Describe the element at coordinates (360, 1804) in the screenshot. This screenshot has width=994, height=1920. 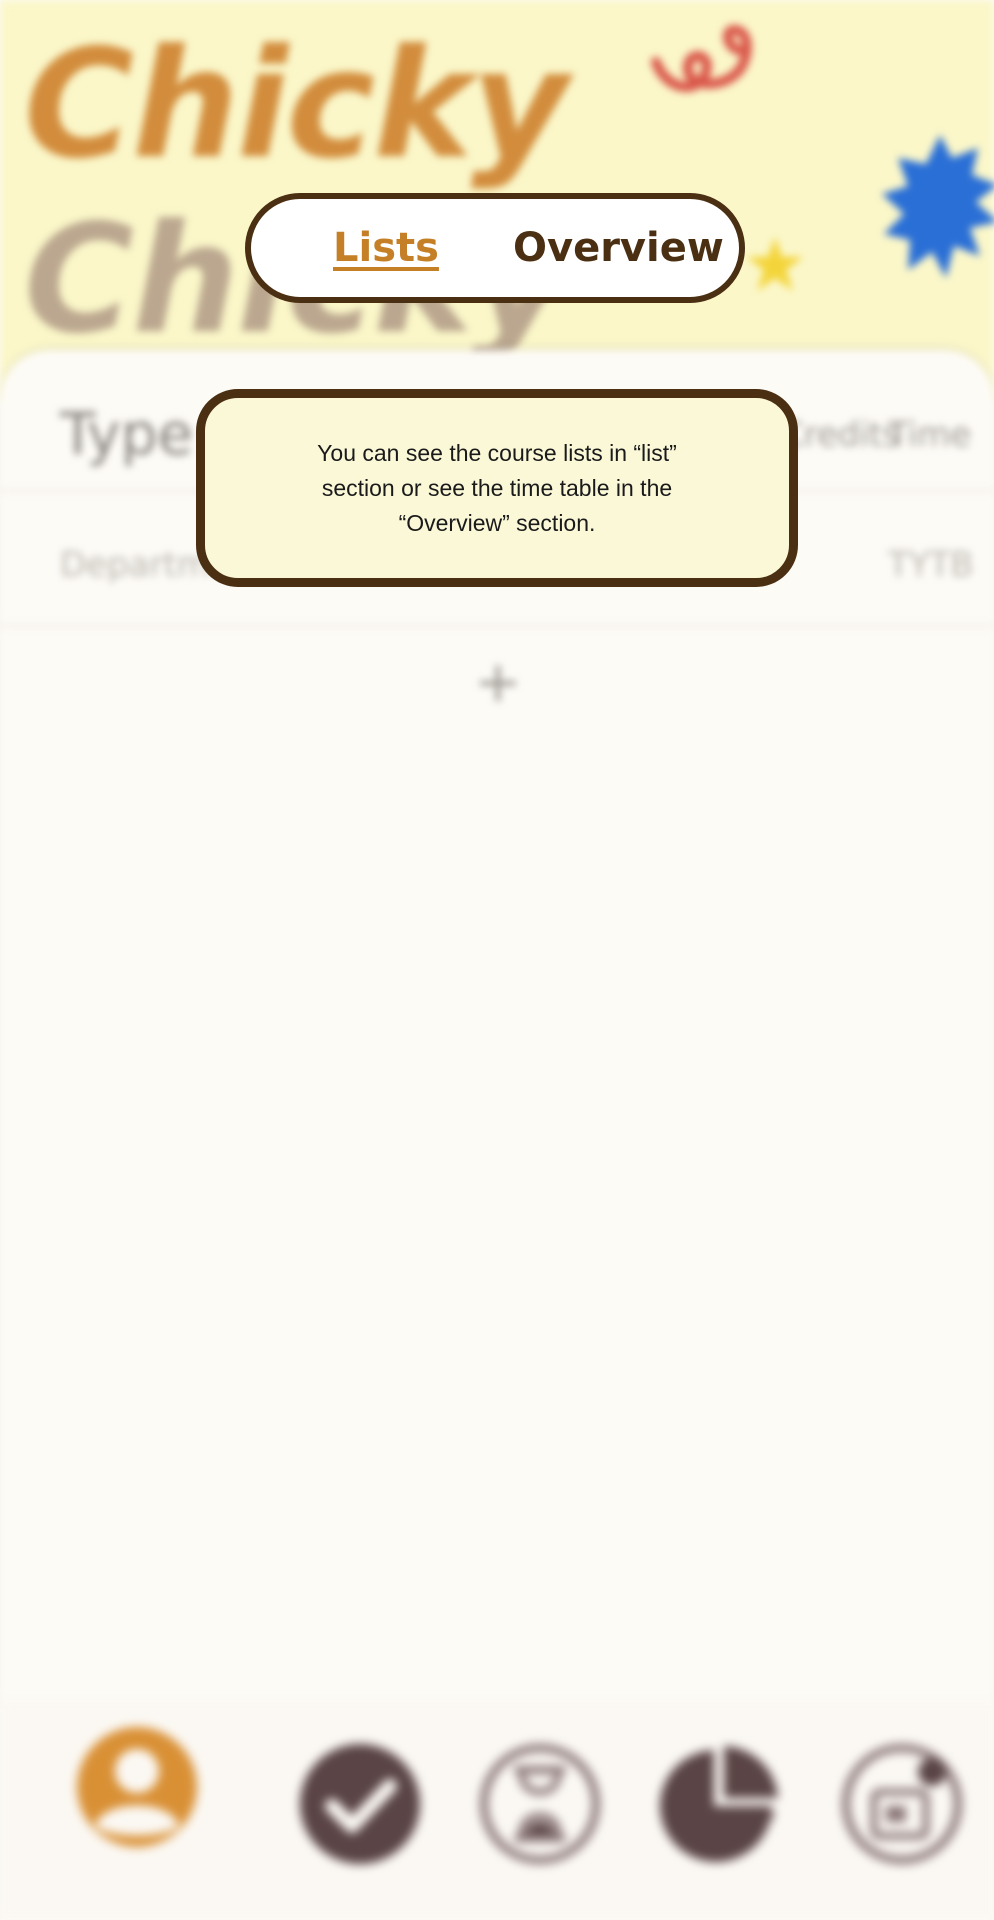
I see `check-icon` at that location.